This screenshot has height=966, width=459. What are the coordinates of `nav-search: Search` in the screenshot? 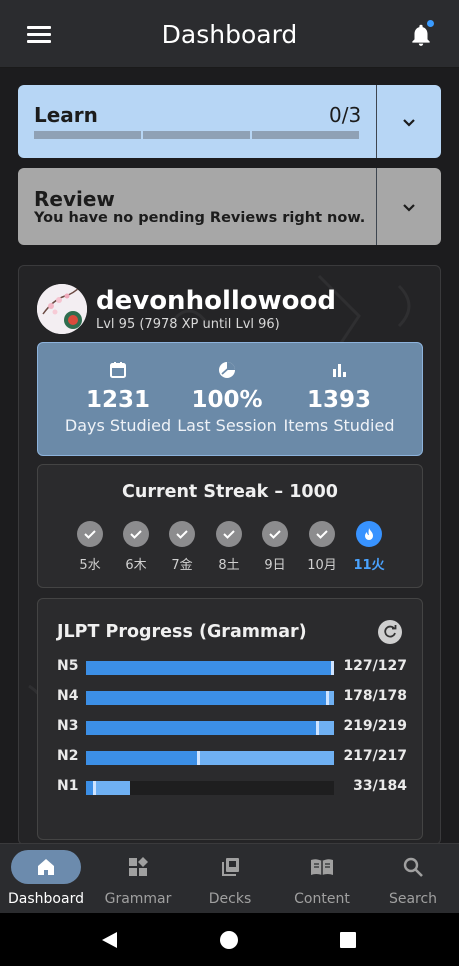 It's located at (413, 879).